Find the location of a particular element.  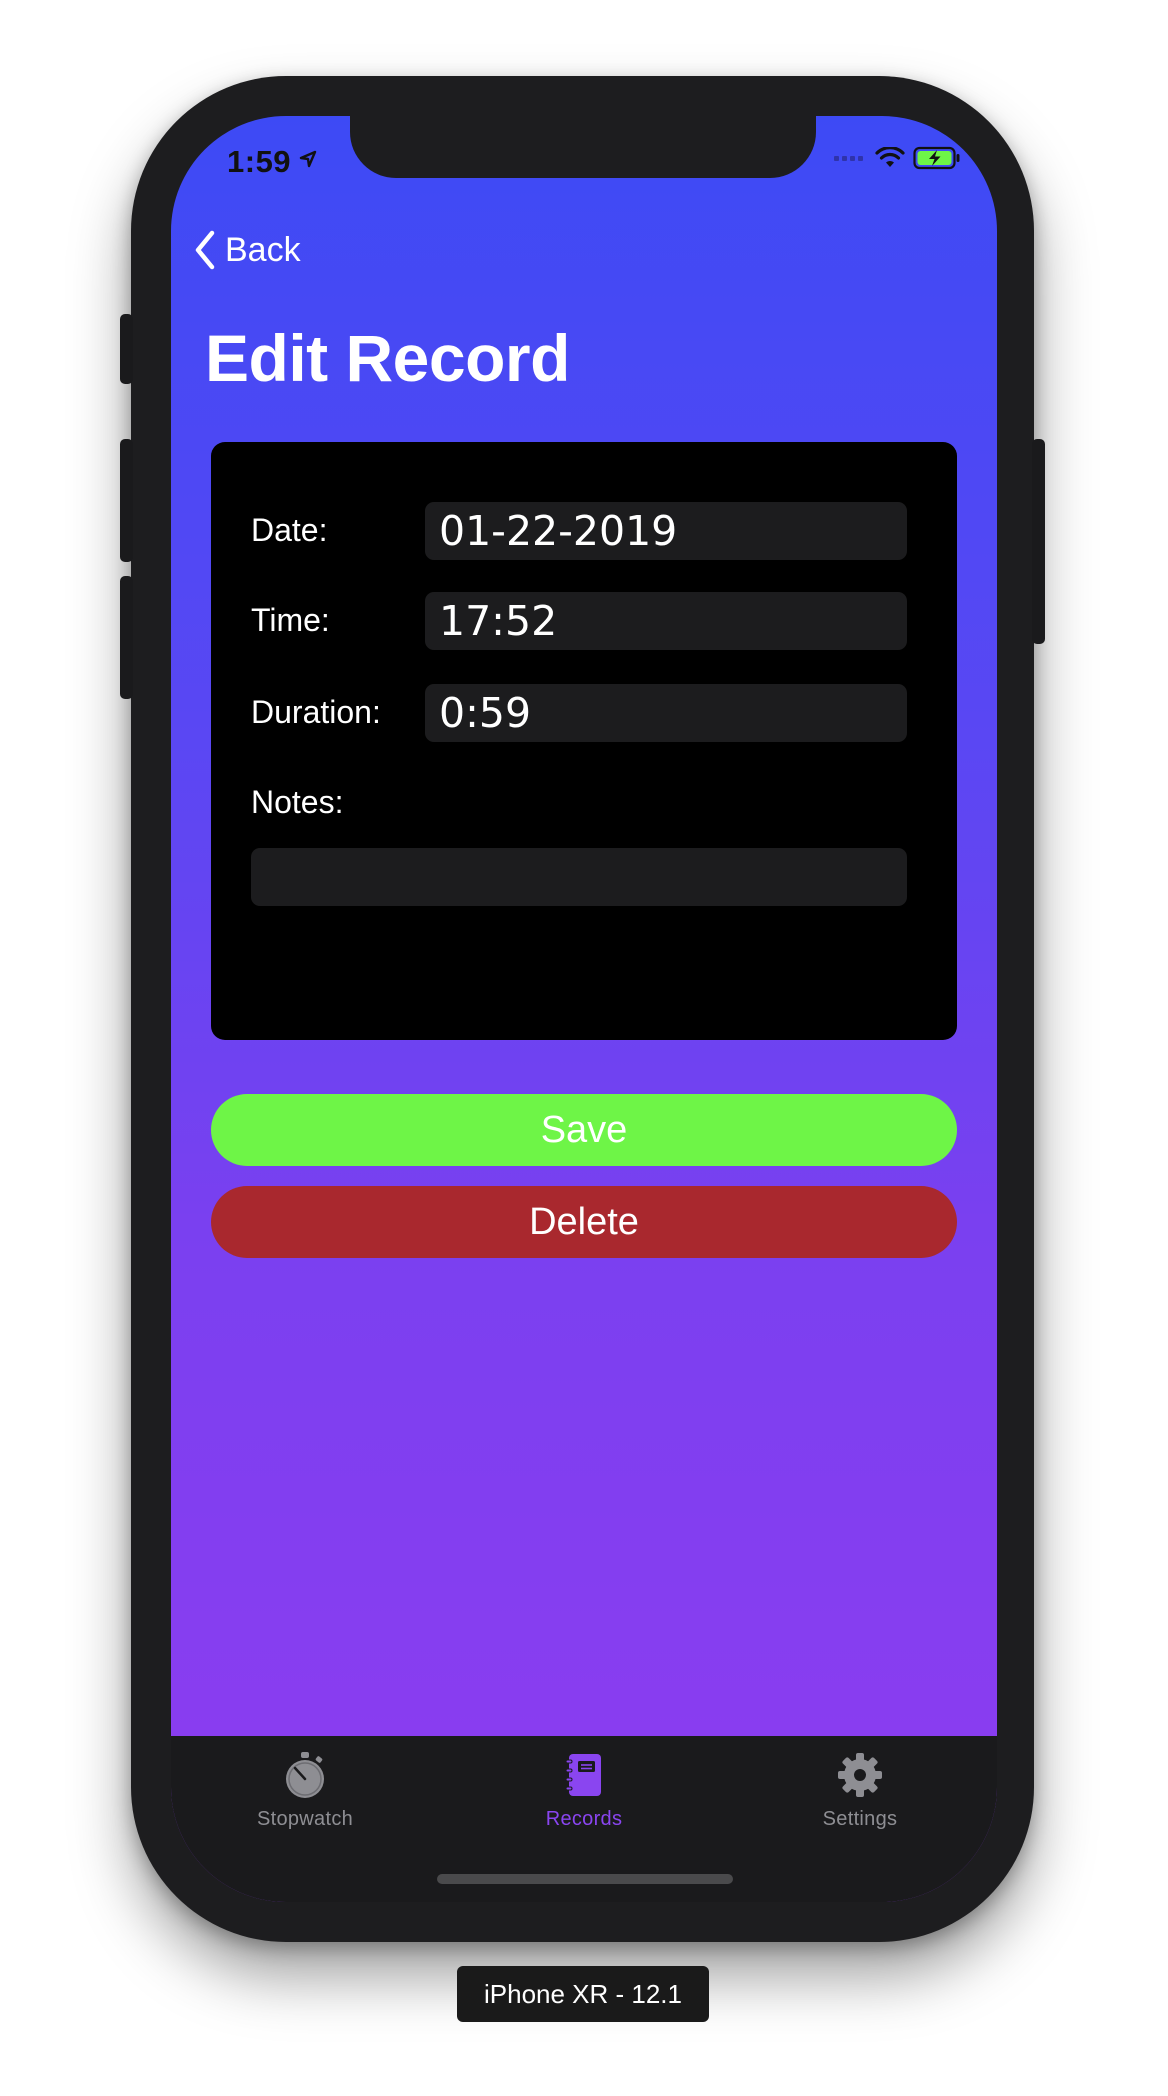

page-title: Edit Record is located at coordinates (387, 358).